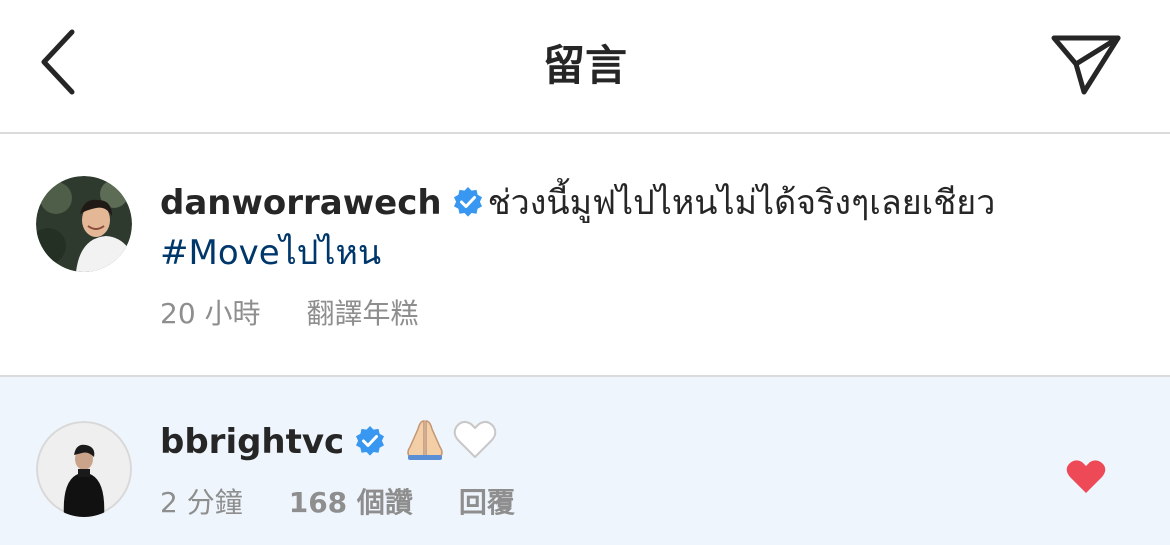 The height and width of the screenshot is (545, 1170). I want to click on folded-hands-emoji, so click(425, 440).